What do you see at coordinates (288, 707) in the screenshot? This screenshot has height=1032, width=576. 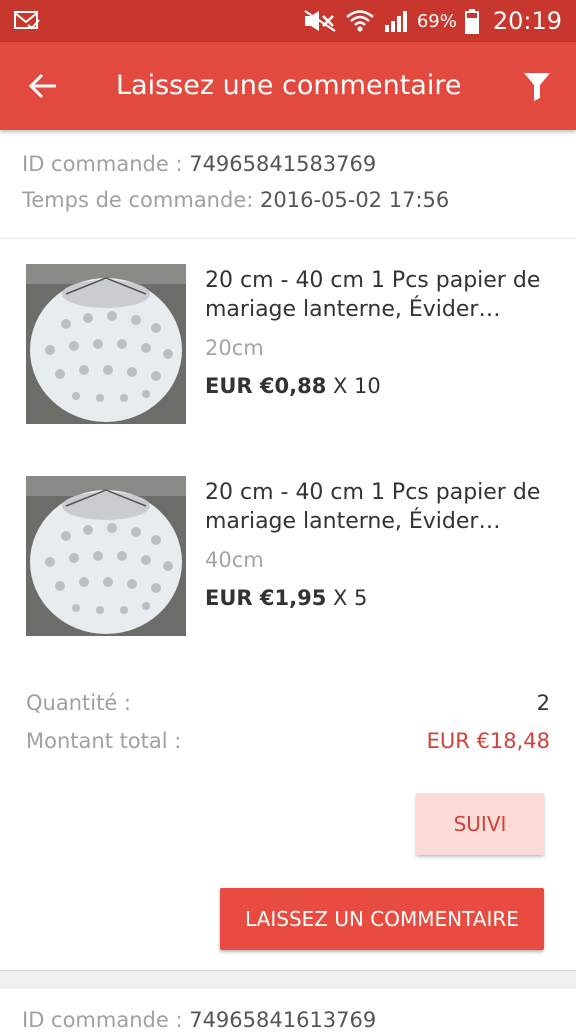 I see `quantity-row: Quantité : 2` at bounding box center [288, 707].